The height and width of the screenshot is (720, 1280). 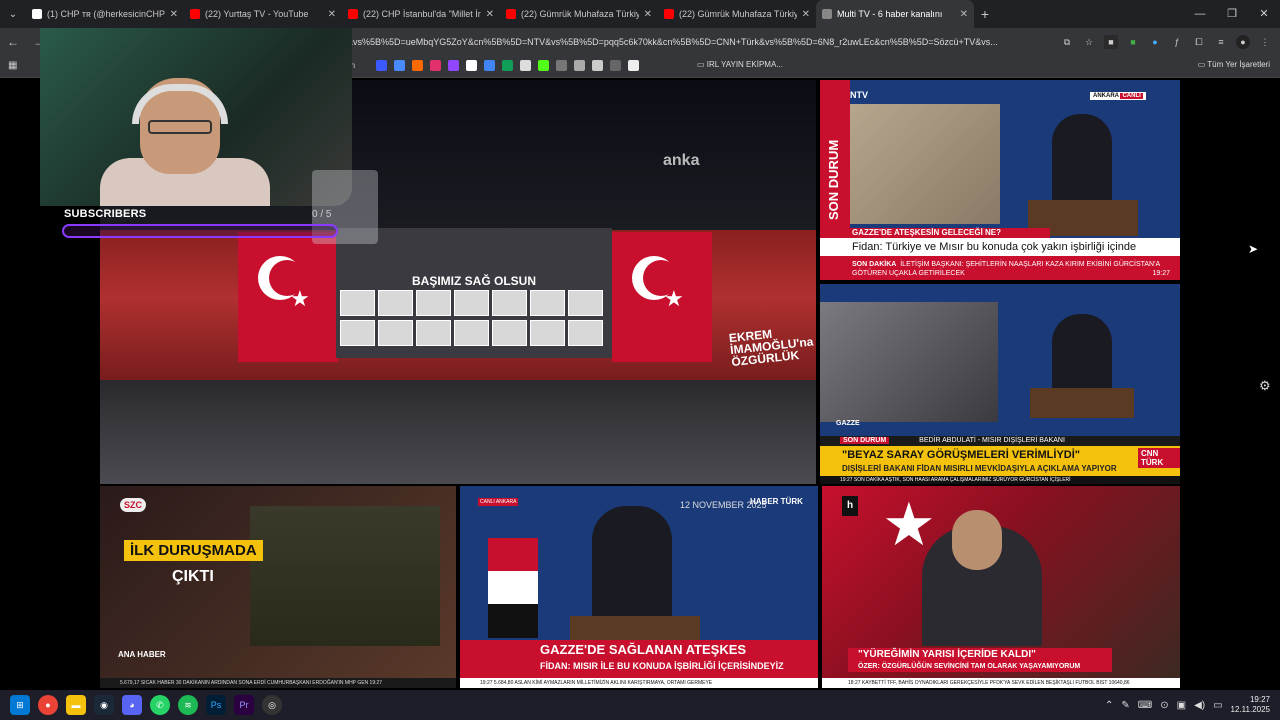 What do you see at coordinates (859, 95) in the screenshot?
I see `ntv-logo: NTV` at bounding box center [859, 95].